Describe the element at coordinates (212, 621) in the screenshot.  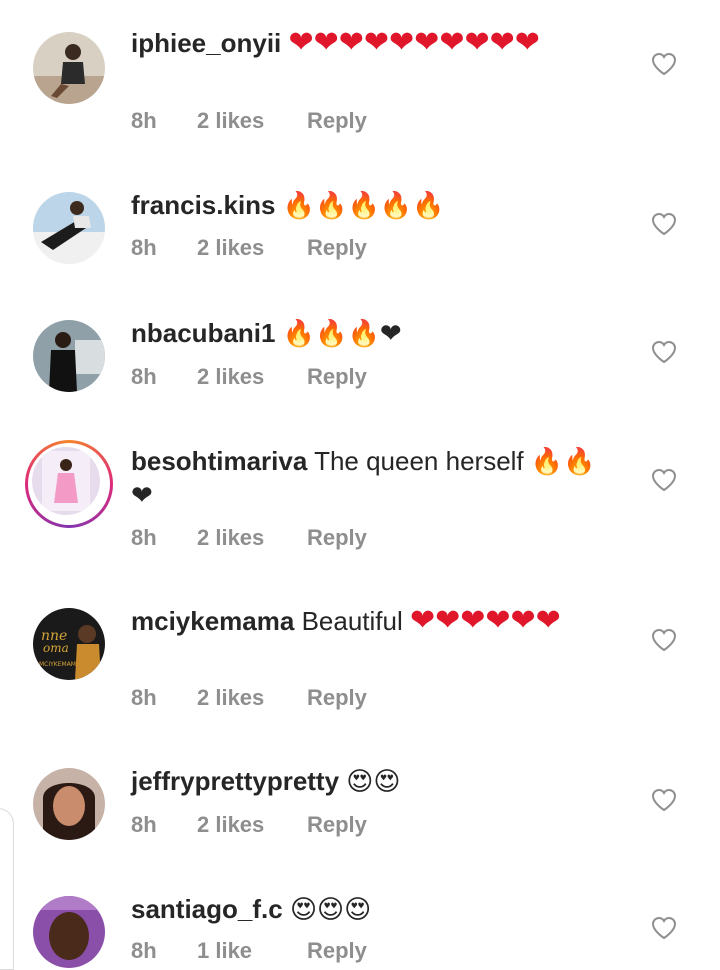
I see `username: mciykemama` at that location.